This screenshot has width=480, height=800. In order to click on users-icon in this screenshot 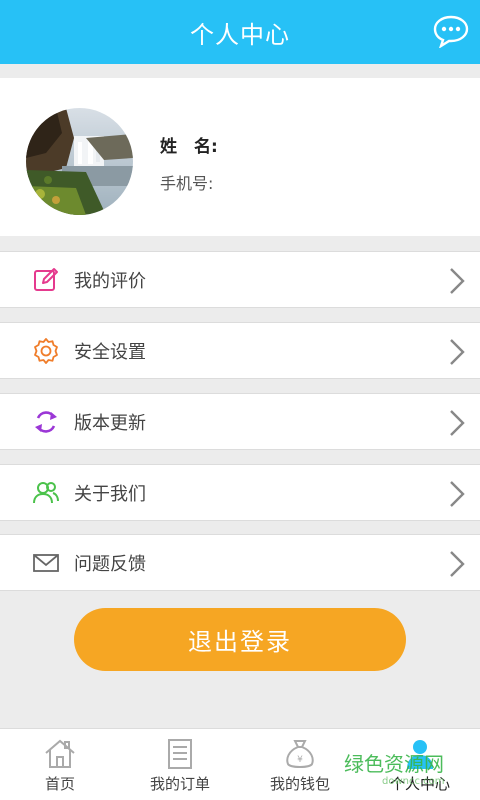, I will do `click(46, 493)`.